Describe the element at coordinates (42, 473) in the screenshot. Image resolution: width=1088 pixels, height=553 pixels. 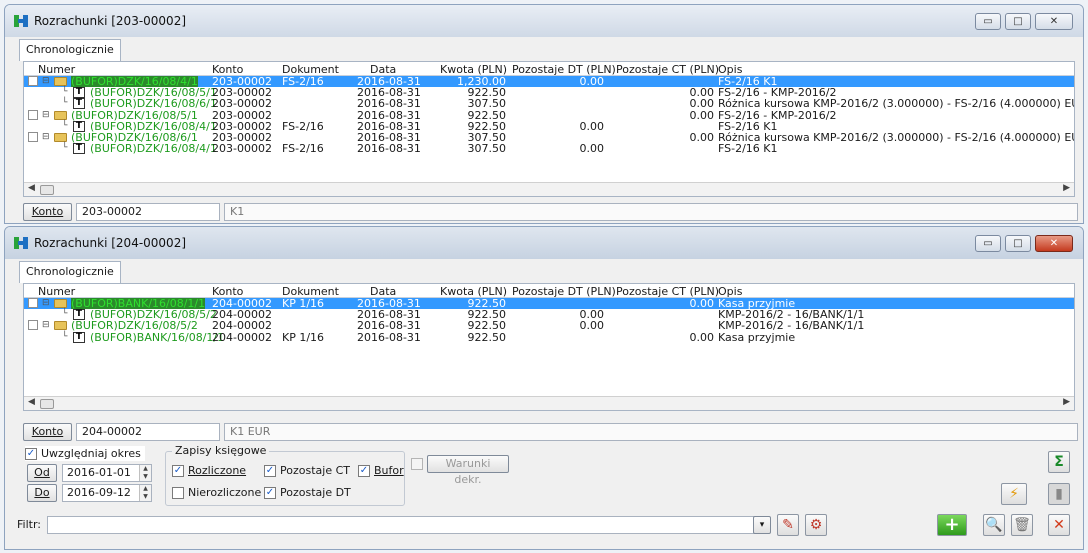
I see `od-button: Od` at that location.